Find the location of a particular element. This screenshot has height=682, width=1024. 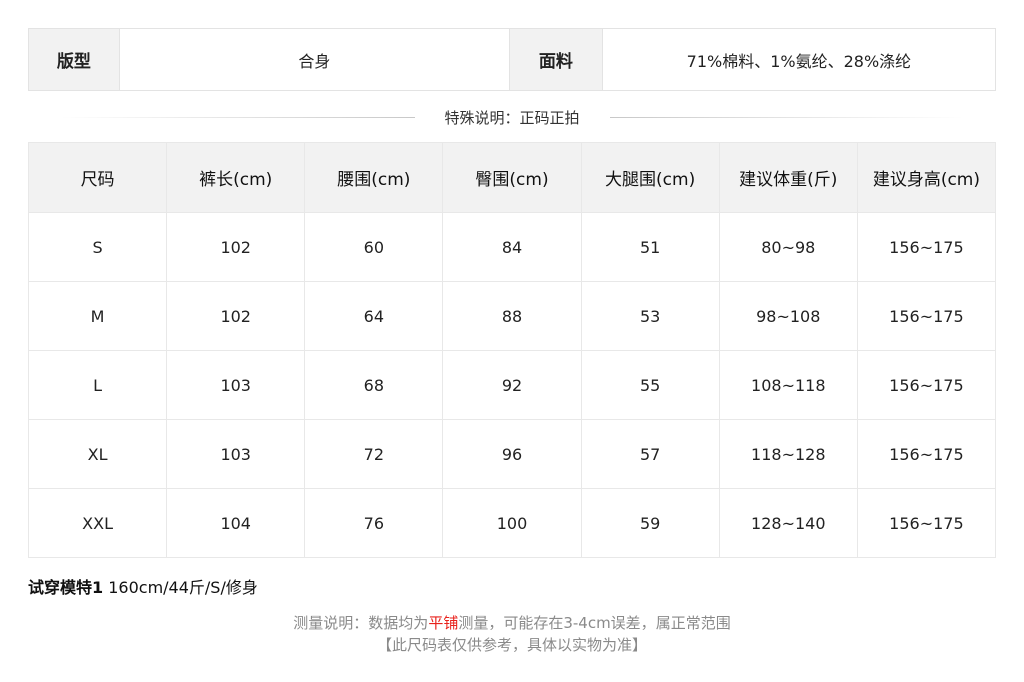

table-cell: 108~118 is located at coordinates (788, 385).